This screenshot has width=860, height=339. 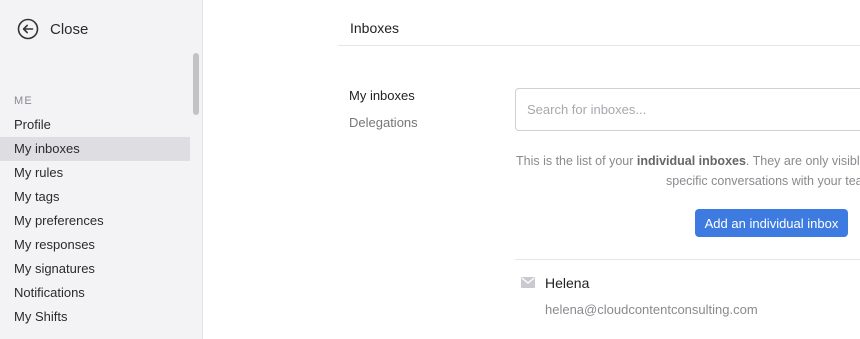 I want to click on mail-icon, so click(x=528, y=282).